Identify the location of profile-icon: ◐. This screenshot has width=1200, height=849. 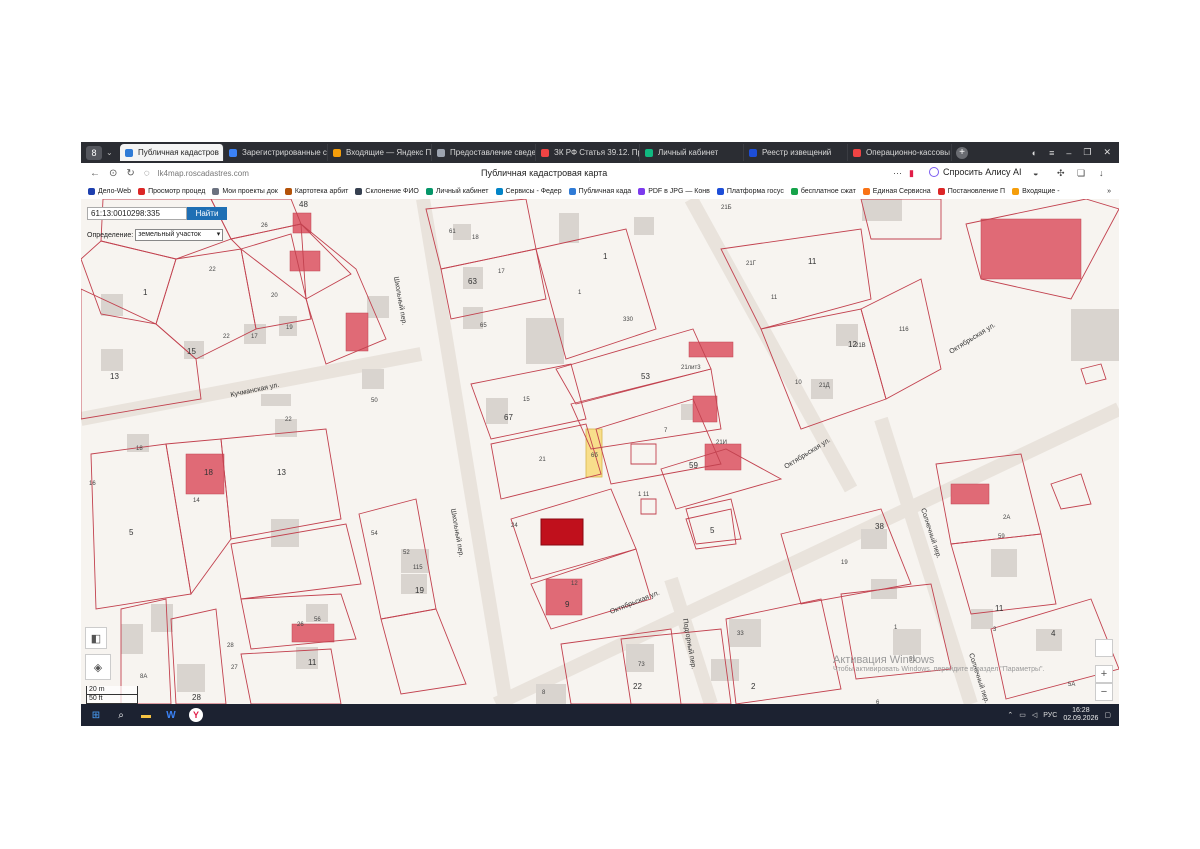
(1034, 153).